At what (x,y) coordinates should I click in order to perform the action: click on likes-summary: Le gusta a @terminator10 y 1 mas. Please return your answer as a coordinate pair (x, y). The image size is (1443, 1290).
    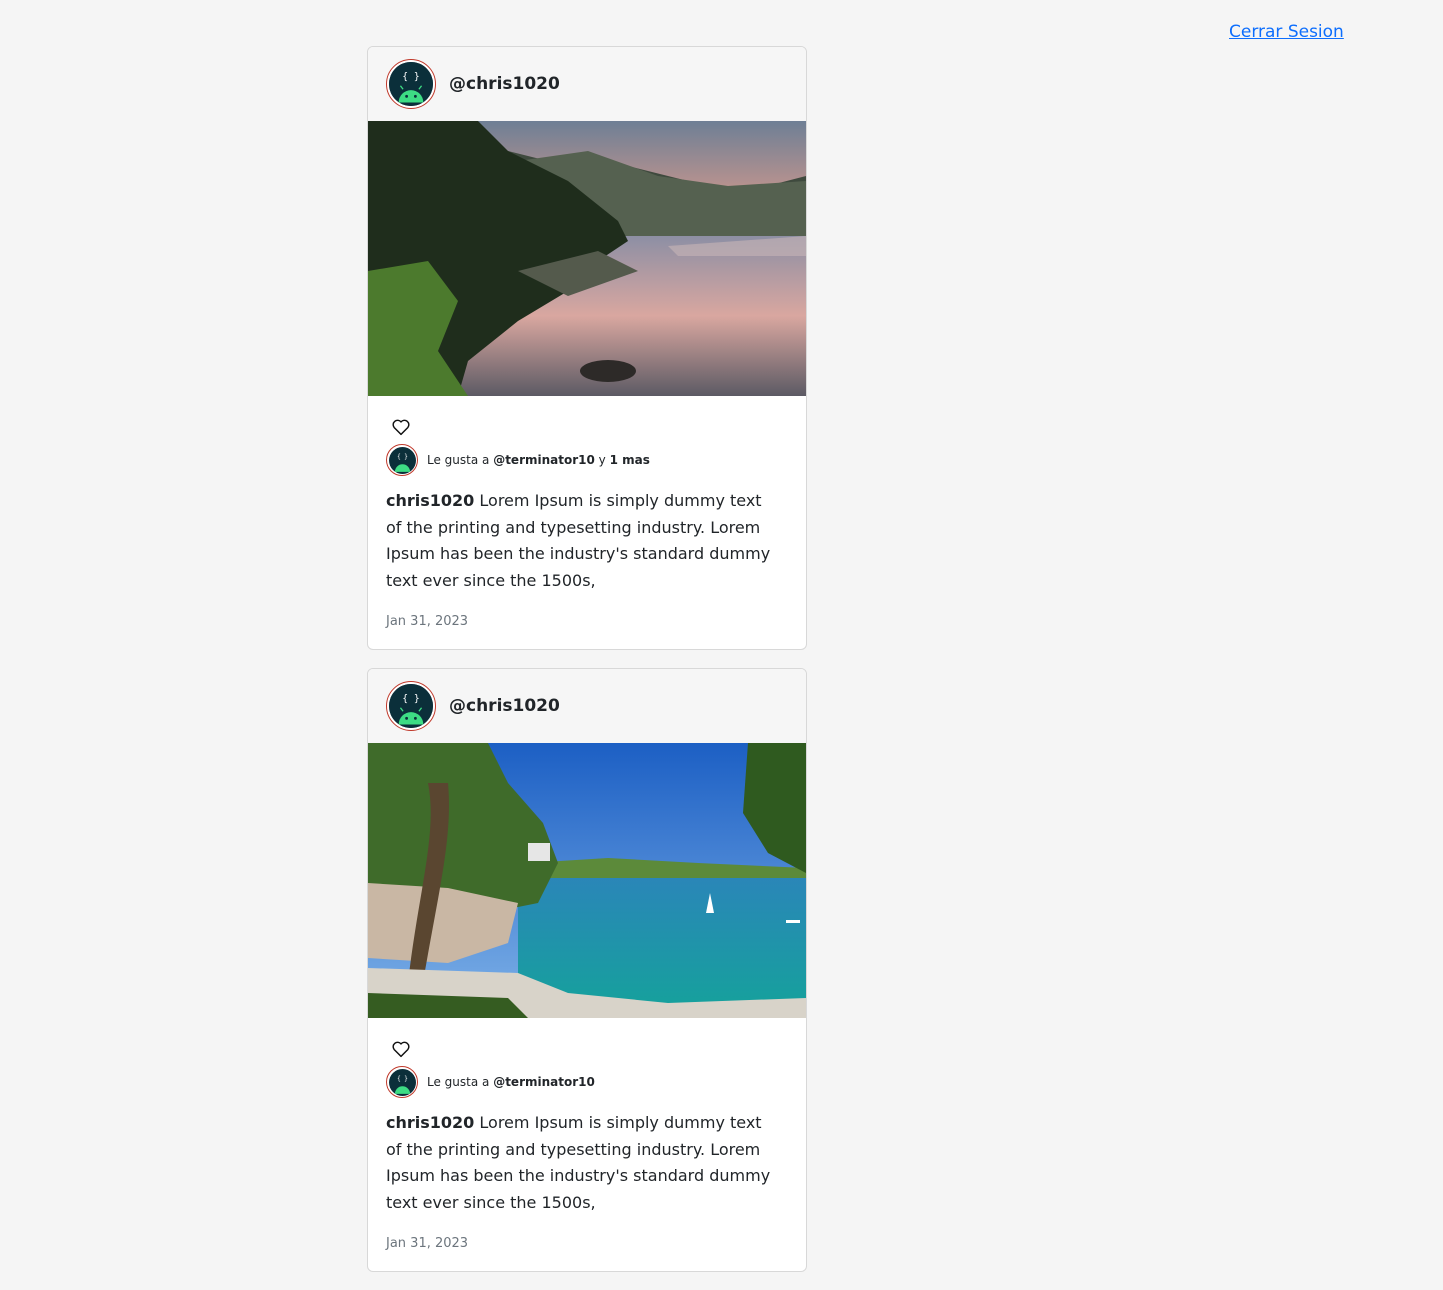
    Looking at the image, I should click on (538, 460).